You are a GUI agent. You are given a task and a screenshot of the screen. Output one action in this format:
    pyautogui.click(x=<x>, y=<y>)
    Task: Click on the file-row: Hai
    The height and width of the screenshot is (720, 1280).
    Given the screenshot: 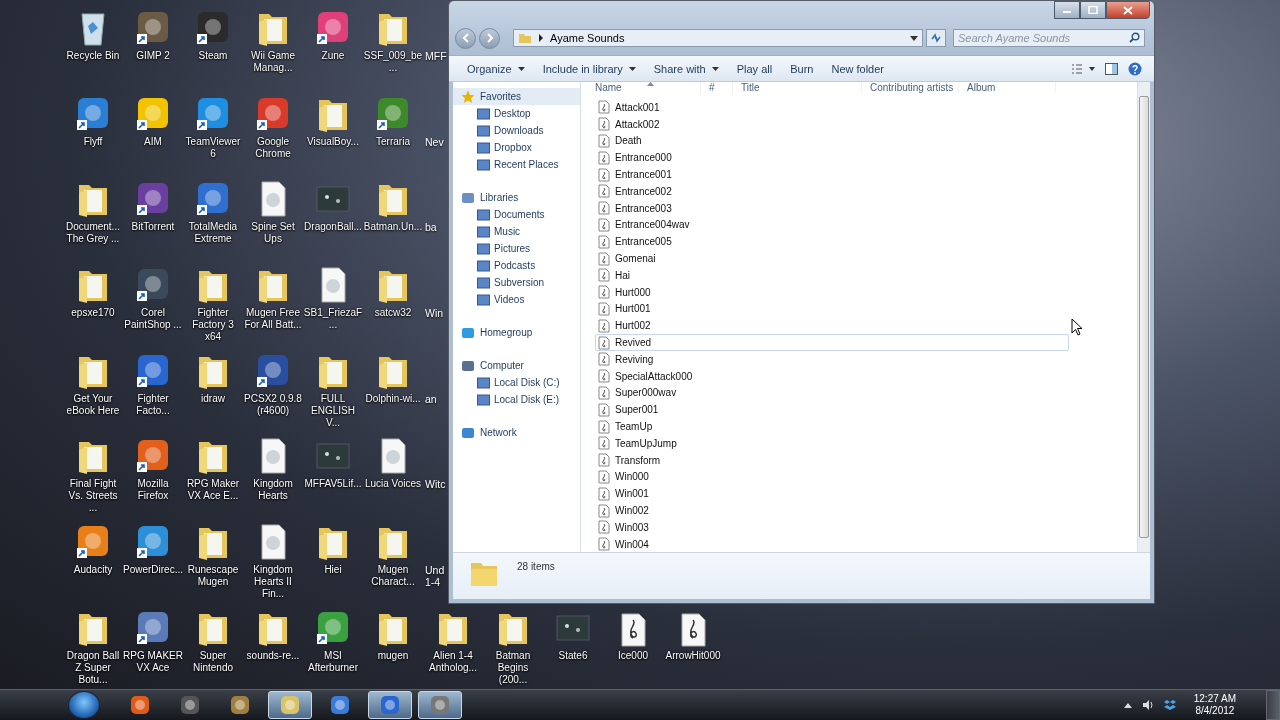 What is the action you would take?
    pyautogui.click(x=832, y=275)
    